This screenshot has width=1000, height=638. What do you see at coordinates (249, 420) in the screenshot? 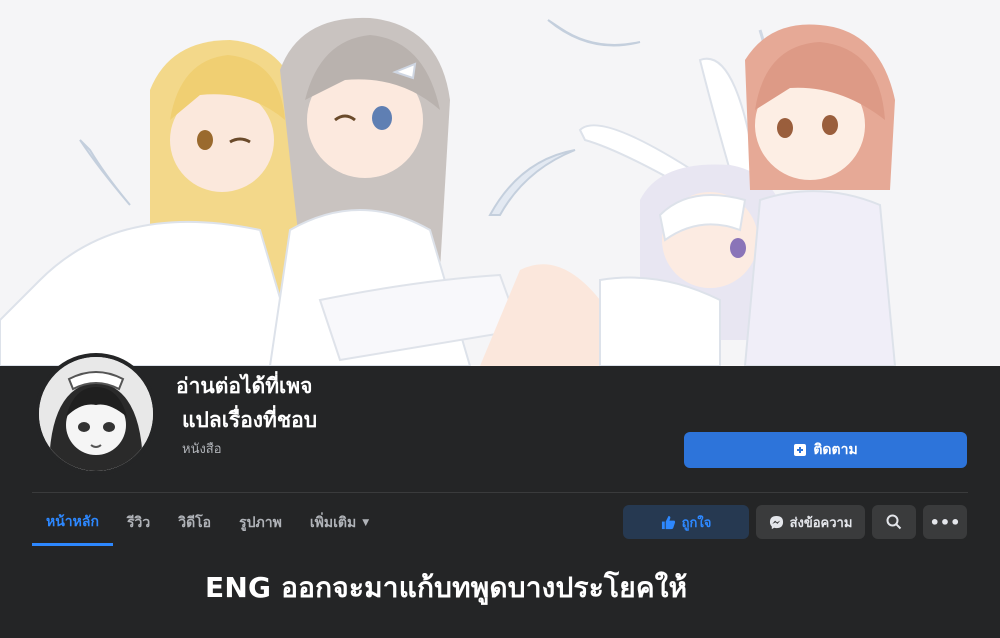
I see `page-name-line2: แปลเรื่องที่ชอบ` at bounding box center [249, 420].